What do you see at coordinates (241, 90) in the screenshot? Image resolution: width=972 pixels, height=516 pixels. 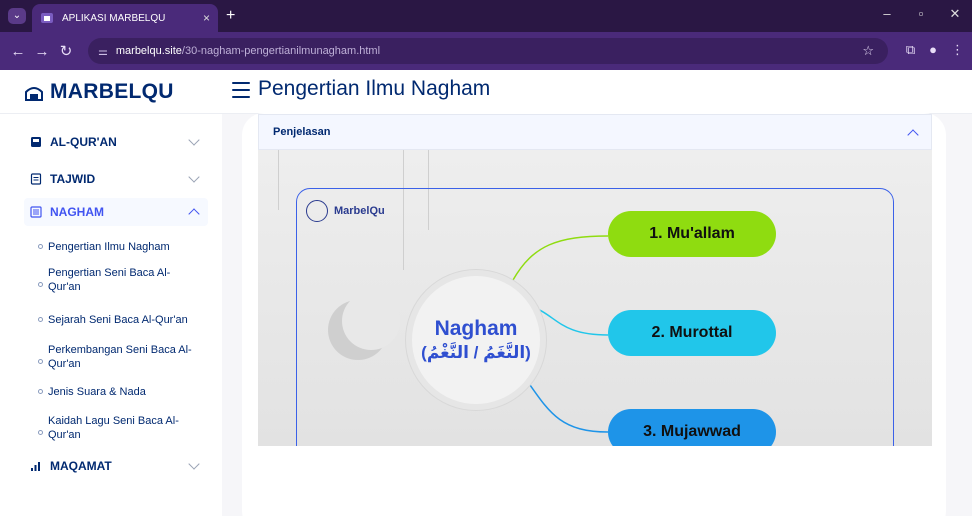 I see `sidebar-toggle-icon` at bounding box center [241, 90].